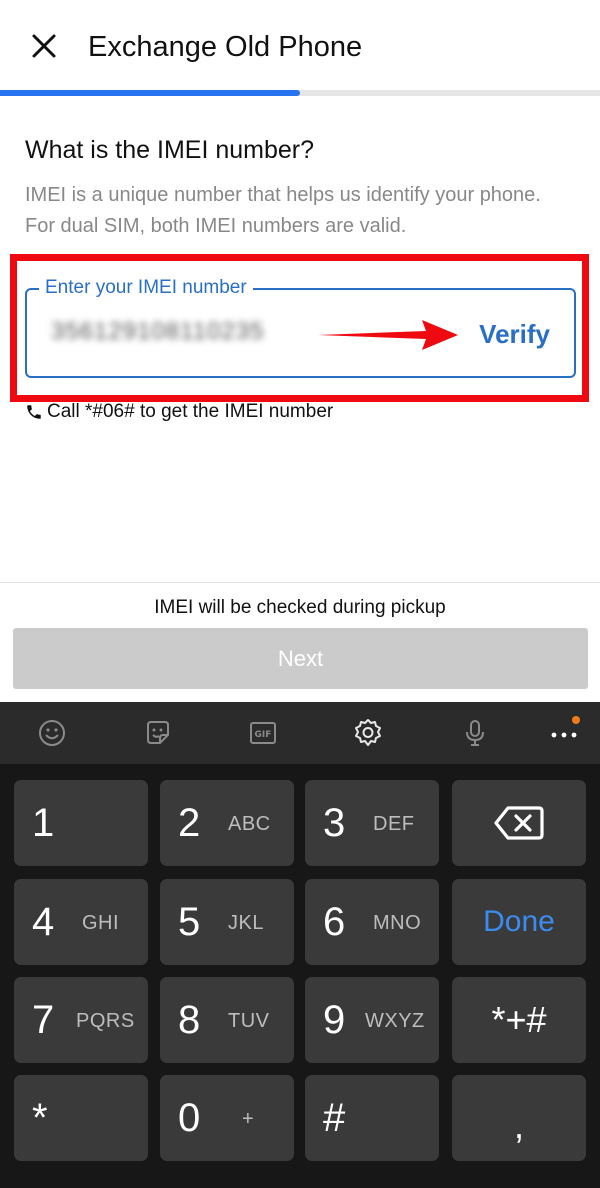 This screenshot has width=600, height=1188. What do you see at coordinates (372, 823) in the screenshot?
I see `key-3: 3 DEF` at bounding box center [372, 823].